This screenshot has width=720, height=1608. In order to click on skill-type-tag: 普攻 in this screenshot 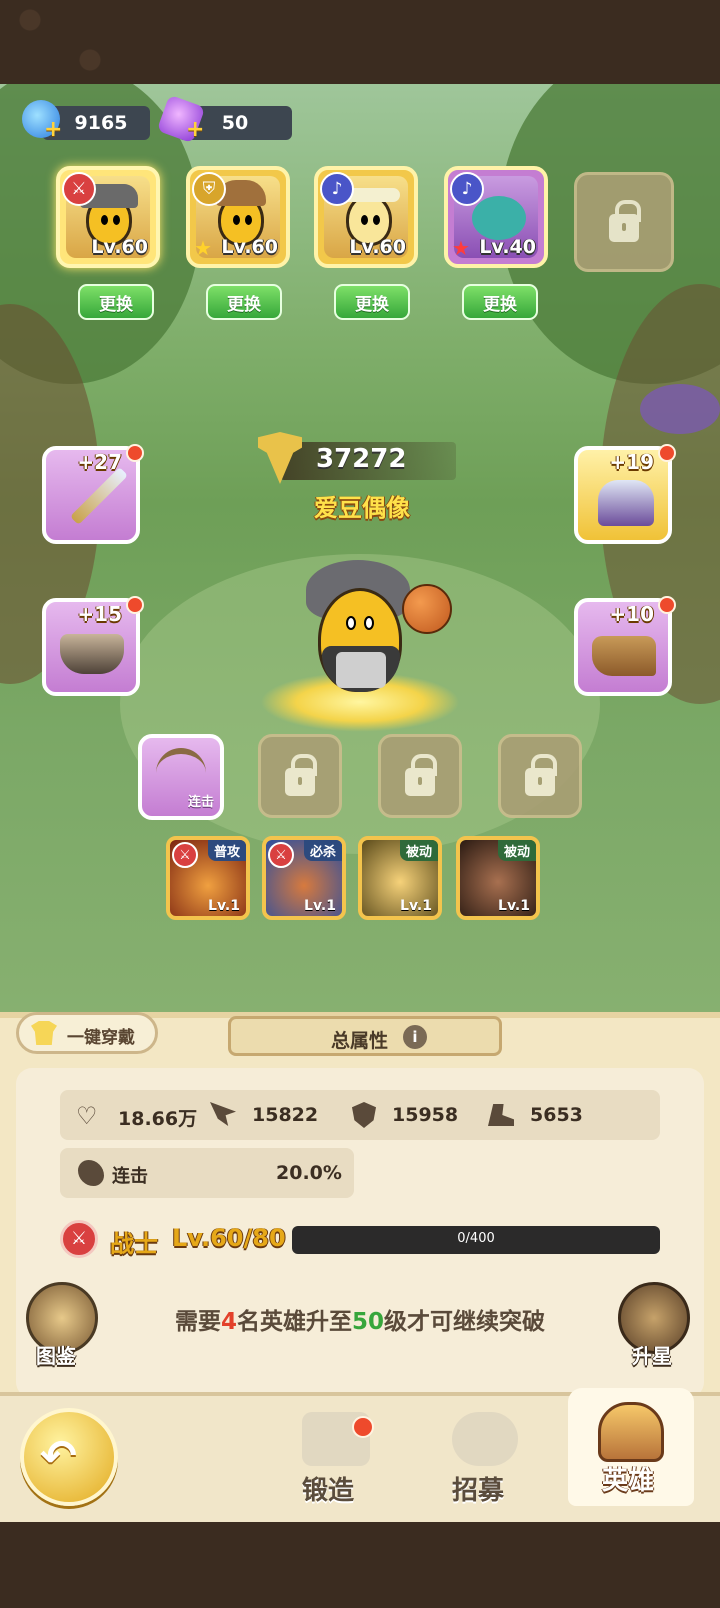, I will do `click(226, 850)`.